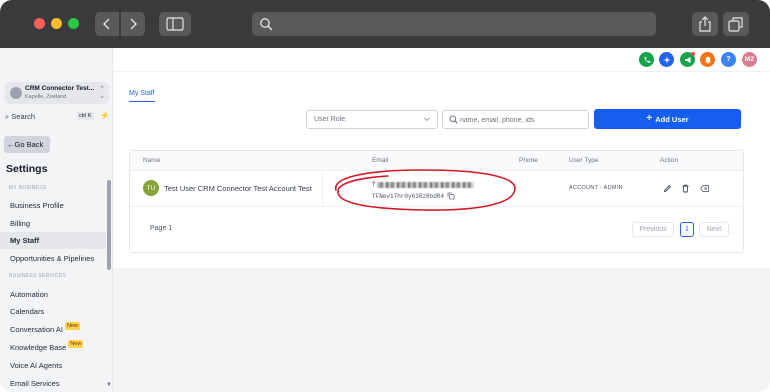 This screenshot has width=770, height=392. I want to click on chevron-right-icon, so click(133, 24).